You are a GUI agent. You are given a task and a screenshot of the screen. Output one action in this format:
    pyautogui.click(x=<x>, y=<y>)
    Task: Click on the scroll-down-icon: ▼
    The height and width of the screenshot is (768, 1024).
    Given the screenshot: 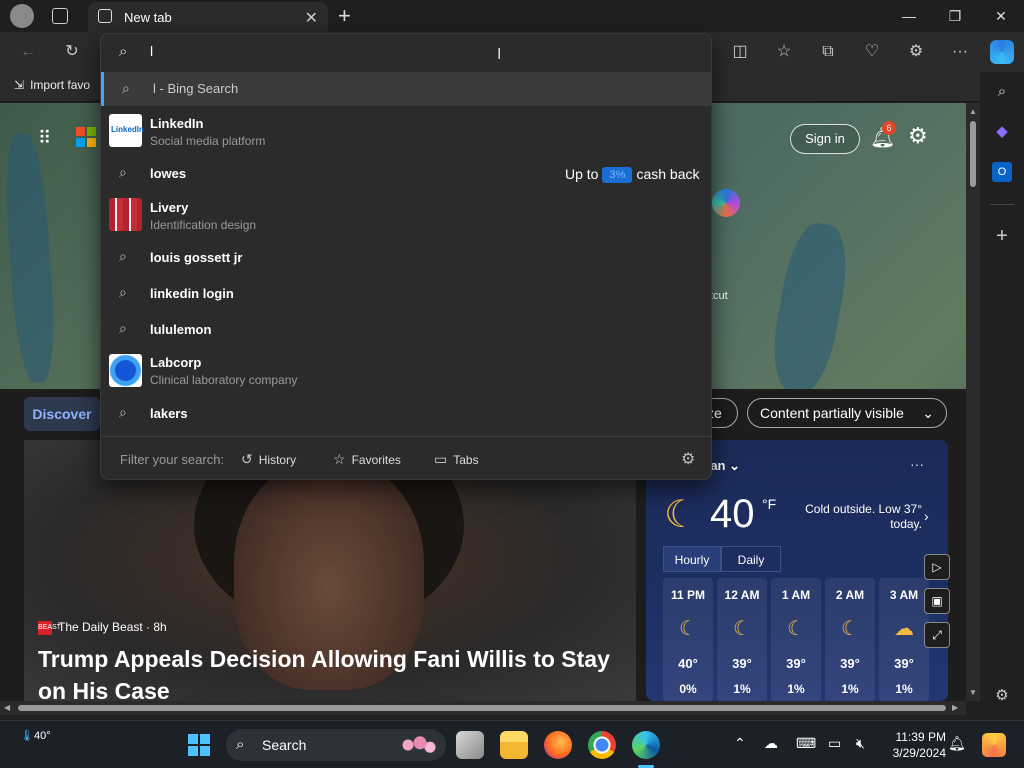 What is the action you would take?
    pyautogui.click(x=973, y=692)
    